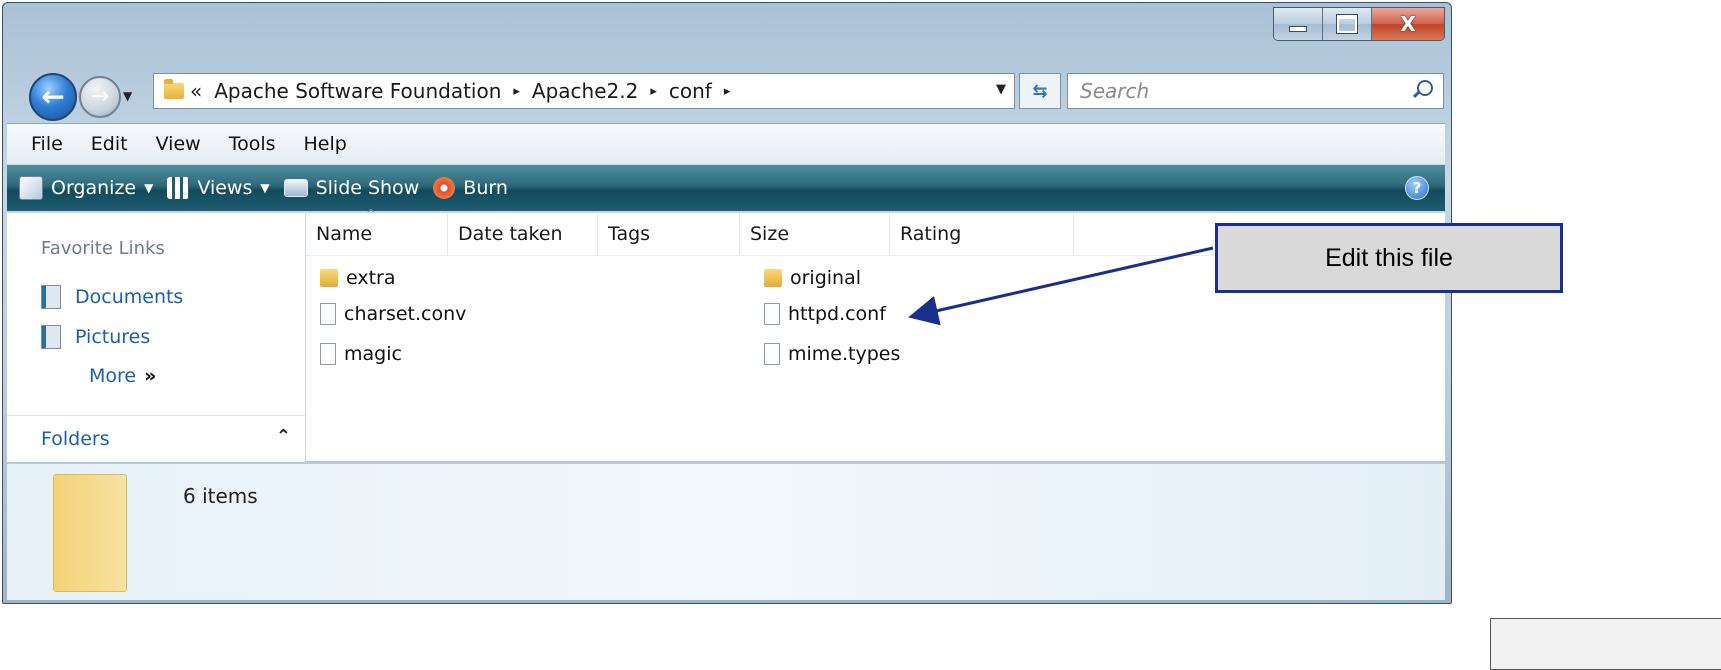  What do you see at coordinates (1605, 644) in the screenshot?
I see `corner-box` at bounding box center [1605, 644].